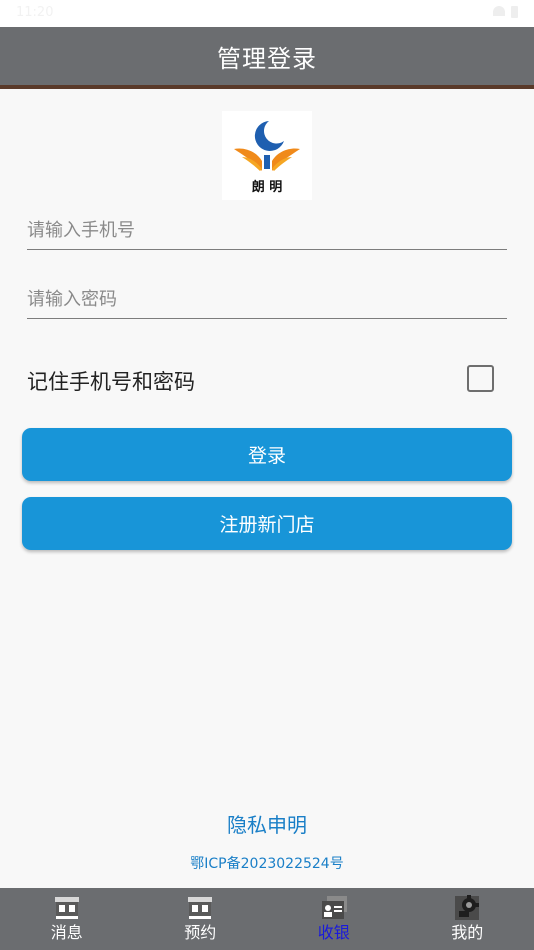  What do you see at coordinates (66, 932) in the screenshot?
I see `tab-label: 消息` at bounding box center [66, 932].